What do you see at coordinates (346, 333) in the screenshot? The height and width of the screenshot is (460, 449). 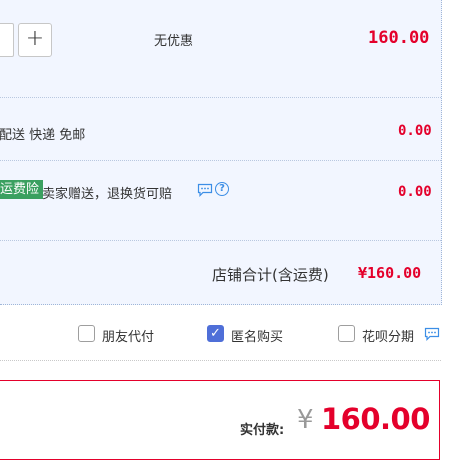 I see `huabei-installment-checkbox` at bounding box center [346, 333].